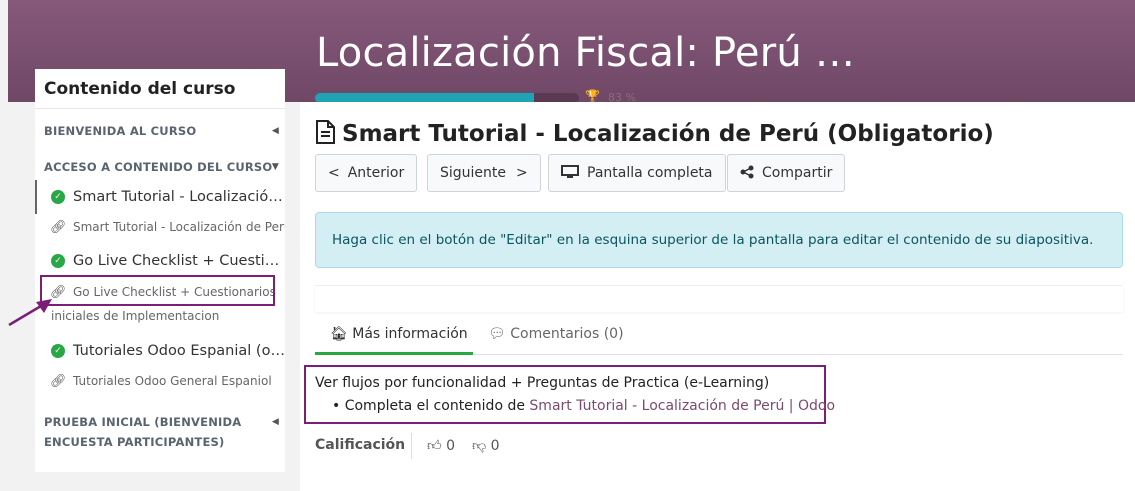 The height and width of the screenshot is (491, 1135). What do you see at coordinates (360, 445) in the screenshot?
I see `rating-label: Calificación` at bounding box center [360, 445].